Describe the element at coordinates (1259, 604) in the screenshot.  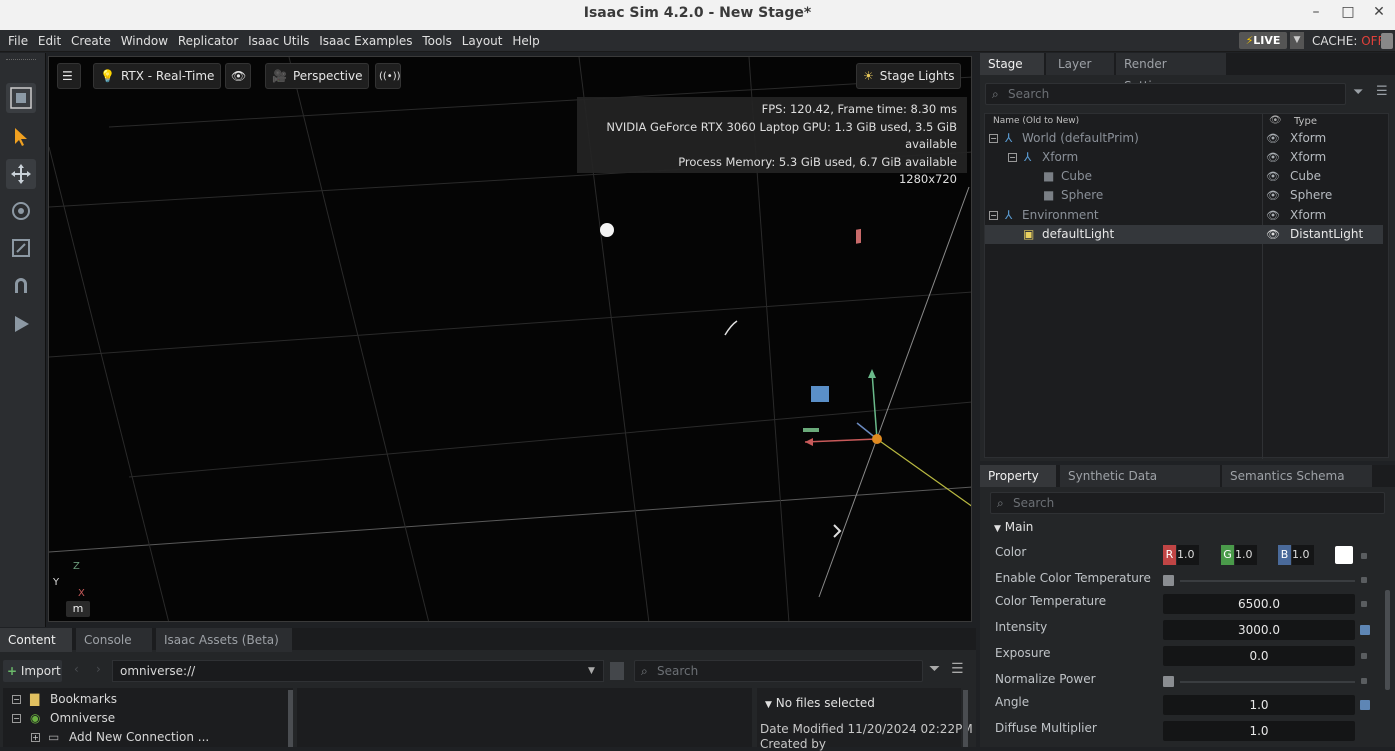
I see `color-temp-field: 6500.0` at that location.